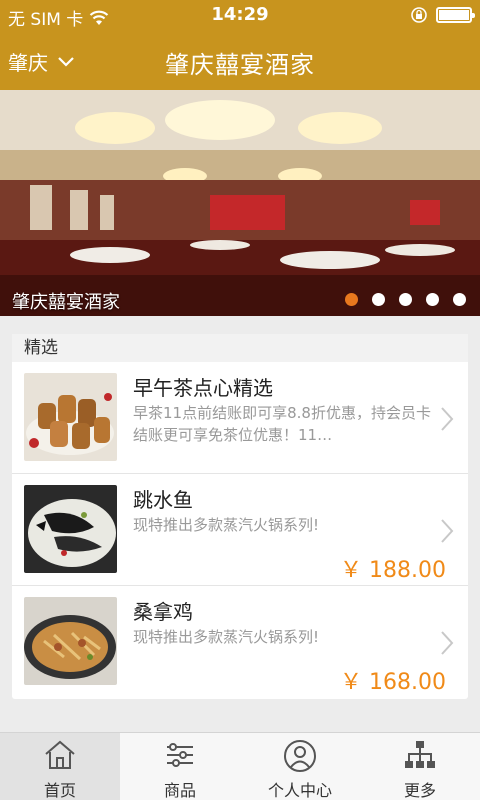 The width and height of the screenshot is (480, 800). What do you see at coordinates (70, 529) in the screenshot?
I see `fish-dish-thumbnail` at bounding box center [70, 529].